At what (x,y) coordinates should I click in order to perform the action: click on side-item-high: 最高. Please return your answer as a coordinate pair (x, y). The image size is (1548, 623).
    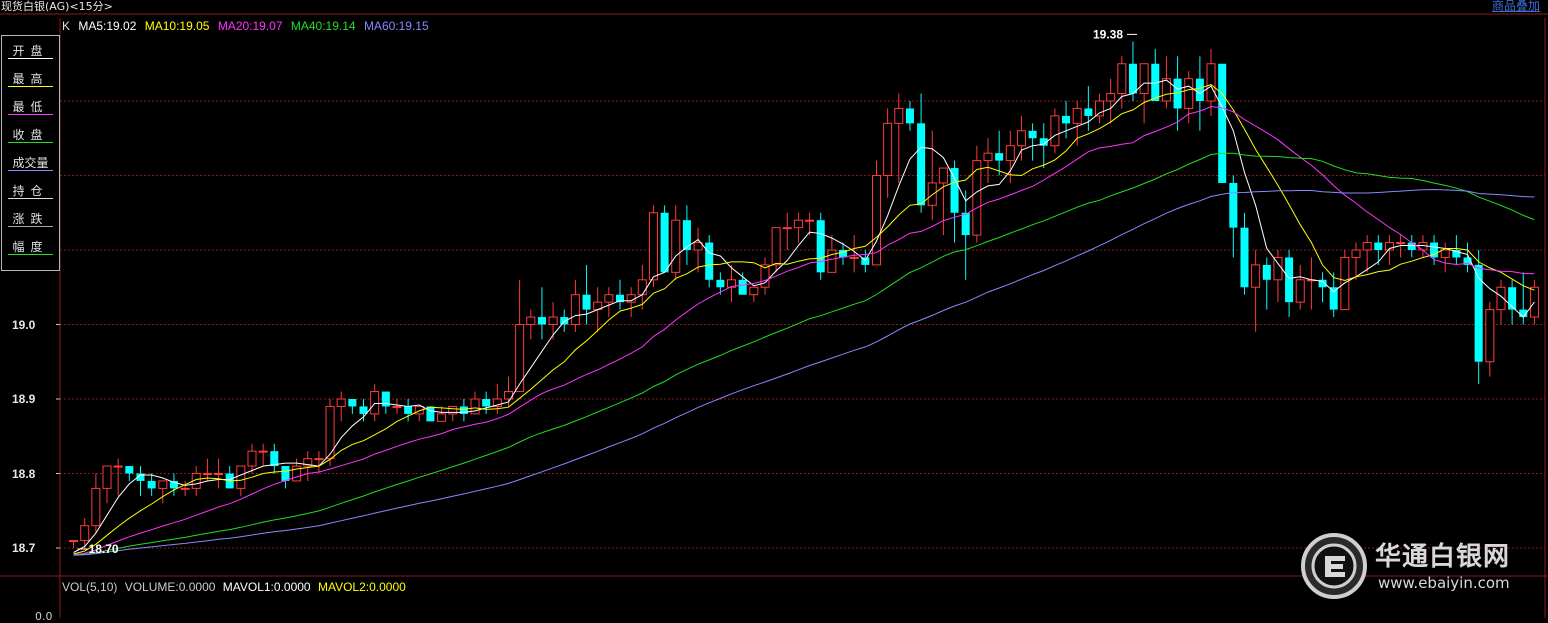
    Looking at the image, I should click on (30, 77).